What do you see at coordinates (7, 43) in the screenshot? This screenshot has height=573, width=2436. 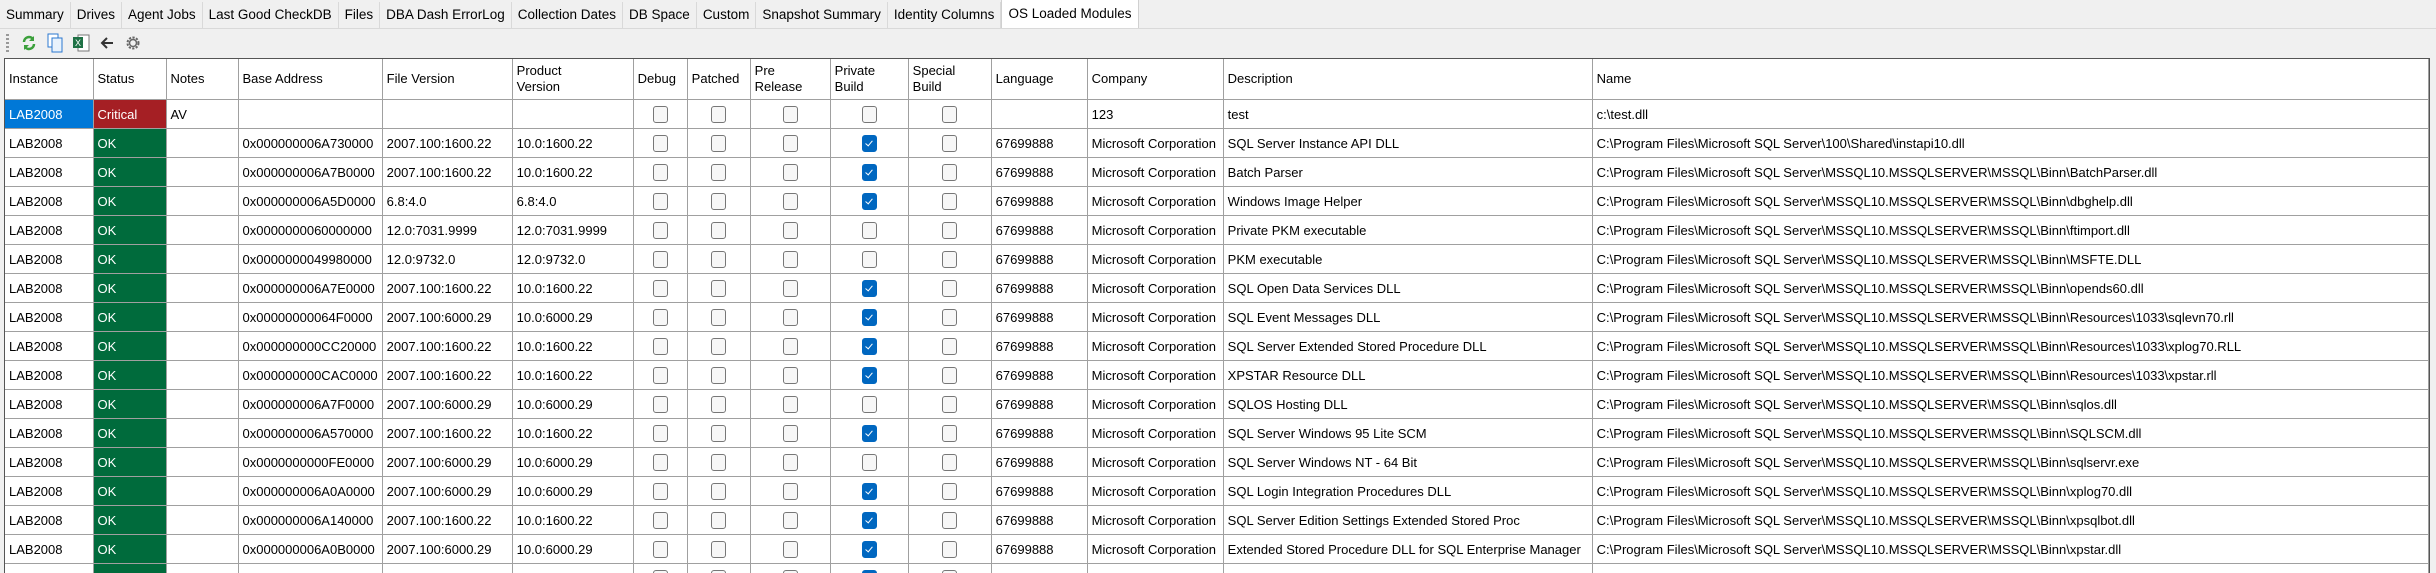 I see `toolbar-grip` at bounding box center [7, 43].